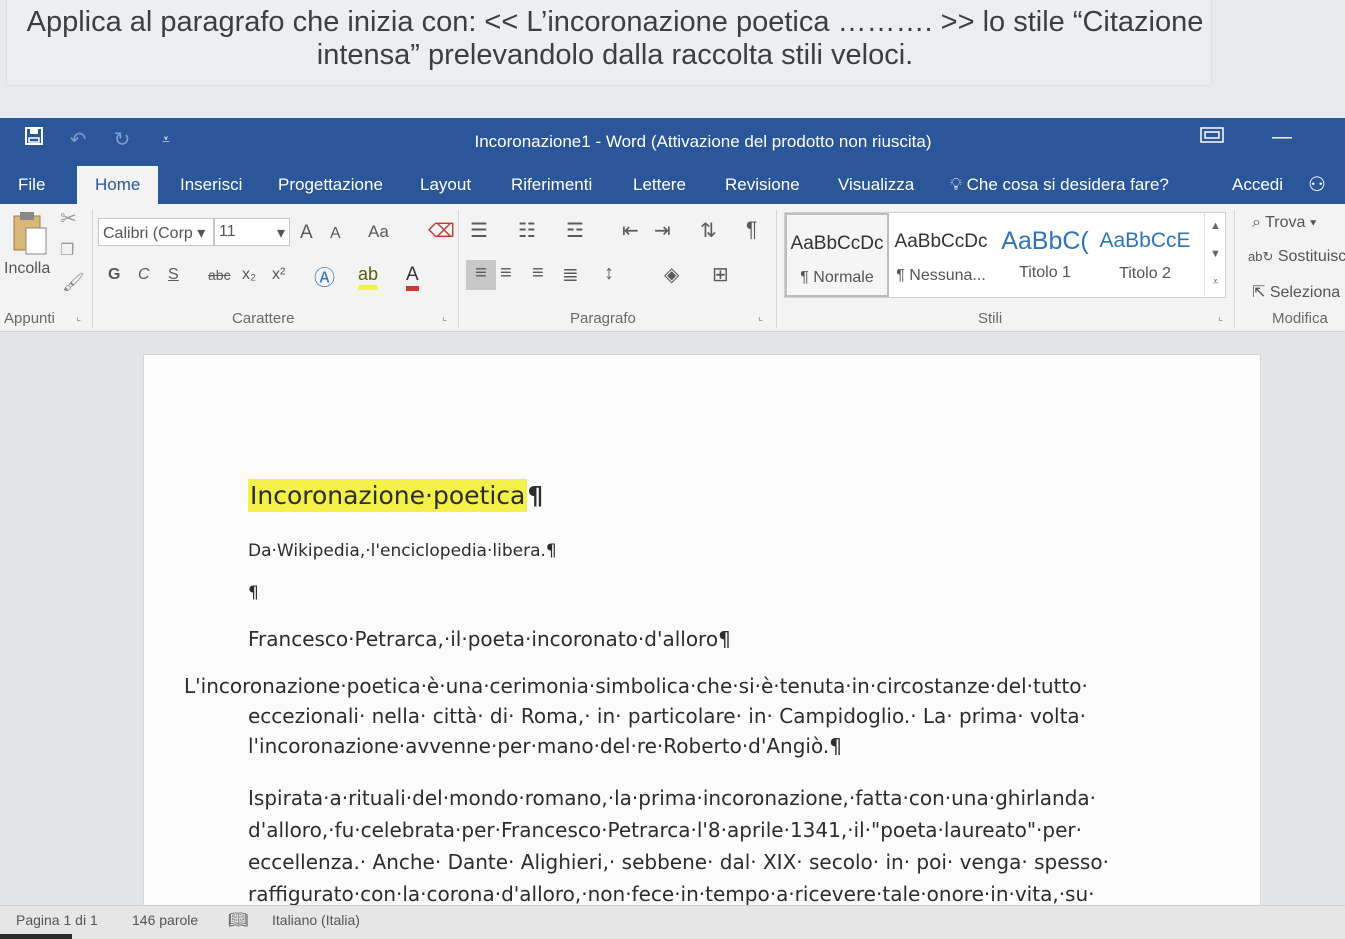  I want to click on change-case-button: Aa, so click(378, 232).